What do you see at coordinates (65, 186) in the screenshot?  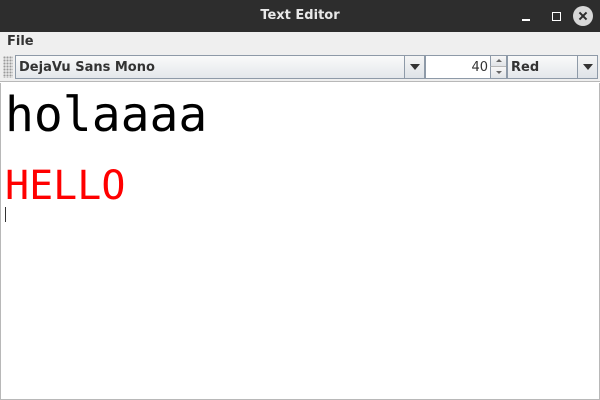 I see `editor-line: HELLO` at bounding box center [65, 186].